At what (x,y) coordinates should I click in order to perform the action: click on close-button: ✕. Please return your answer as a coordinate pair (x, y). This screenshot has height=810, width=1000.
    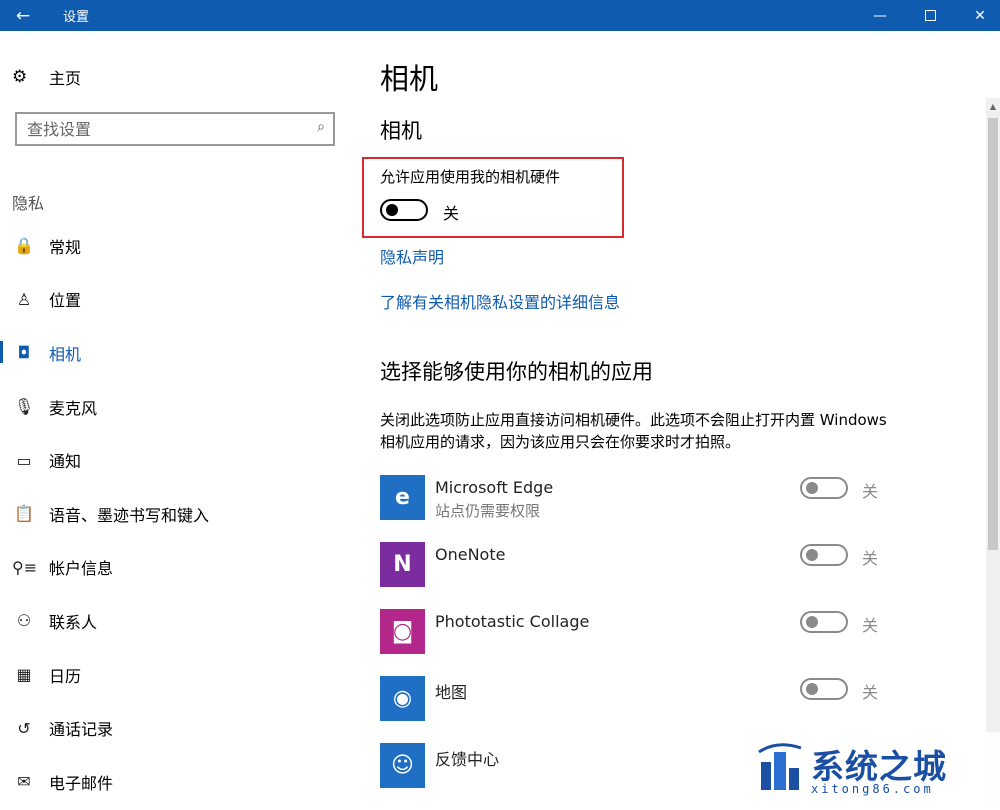
    Looking at the image, I should click on (977, 15).